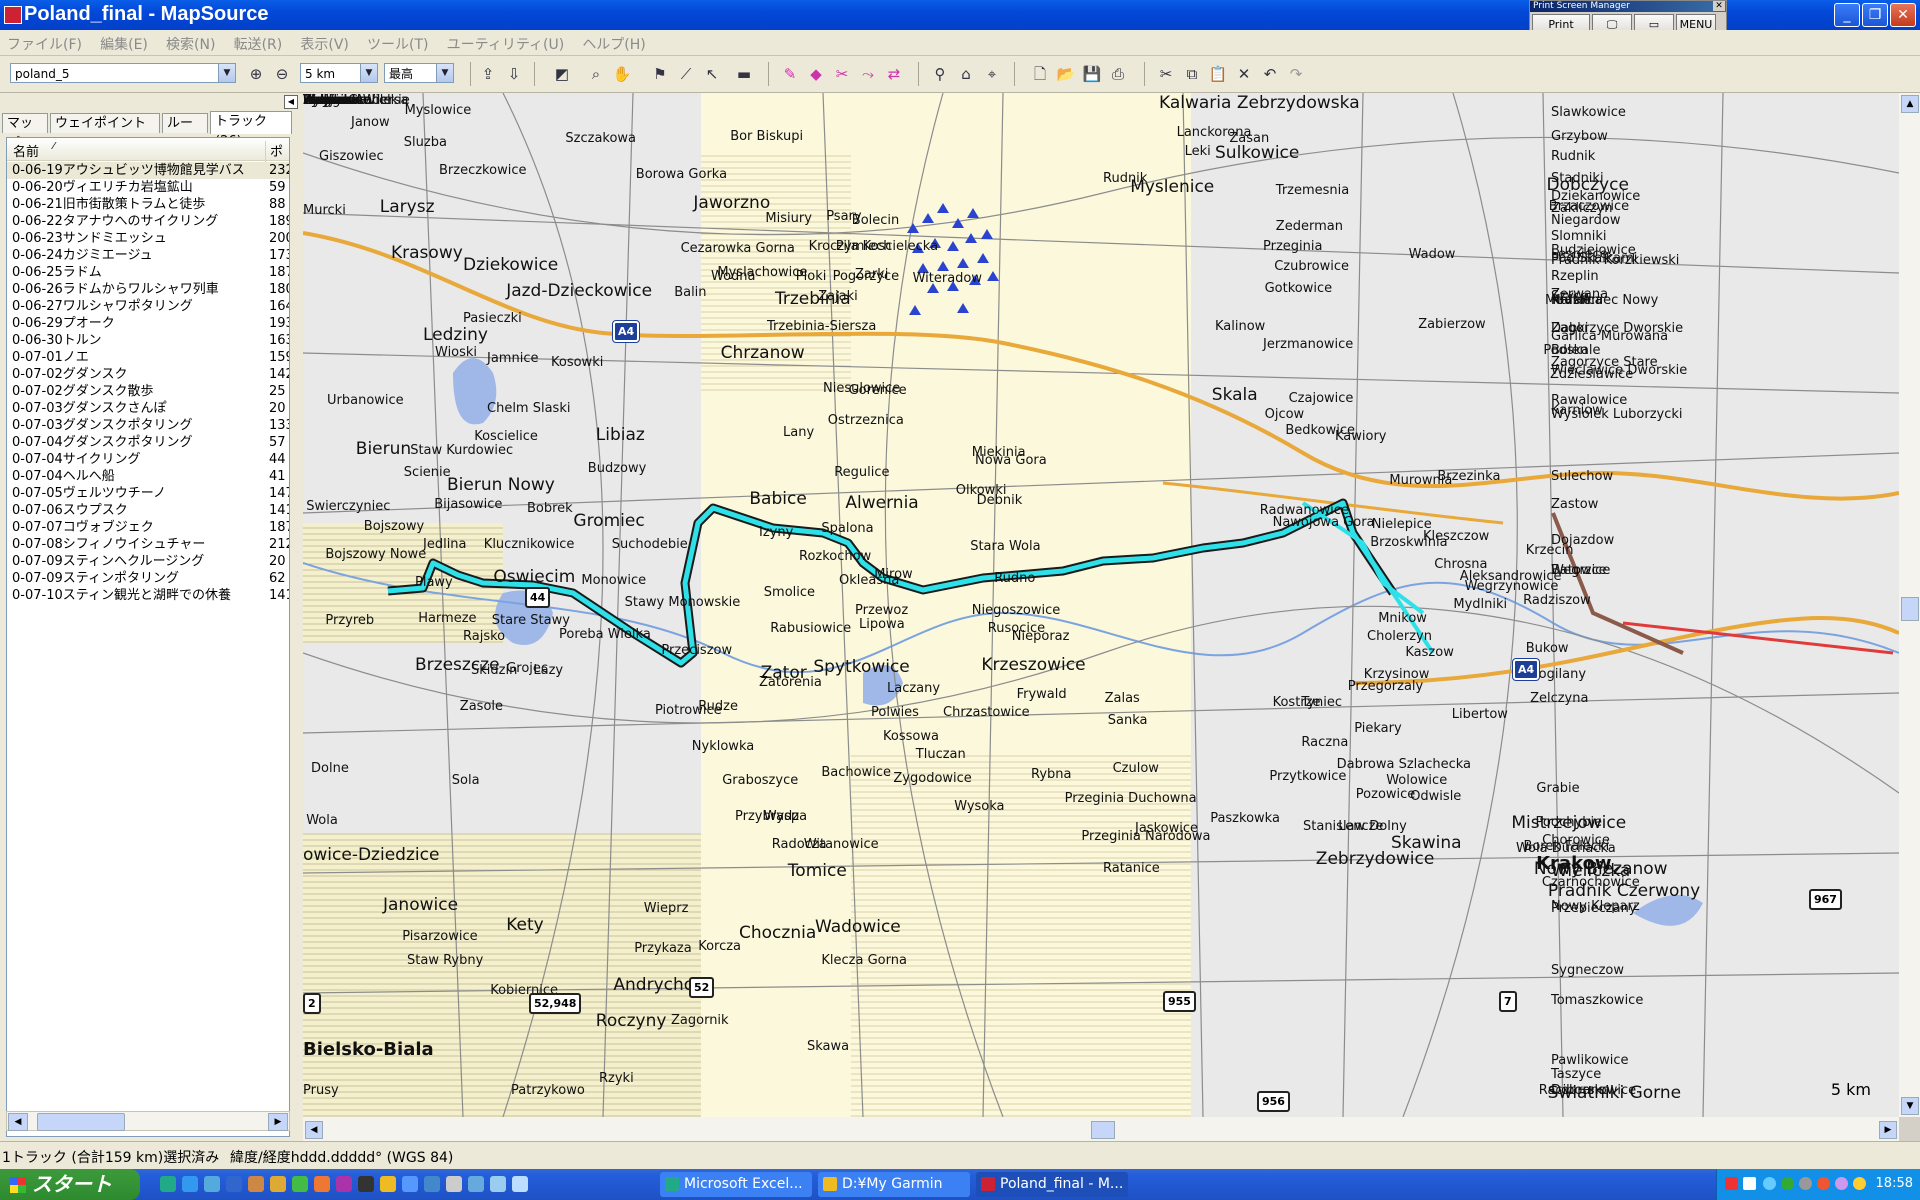  Describe the element at coordinates (1192, 74) in the screenshot. I see `copy-icon: ⧉` at that location.